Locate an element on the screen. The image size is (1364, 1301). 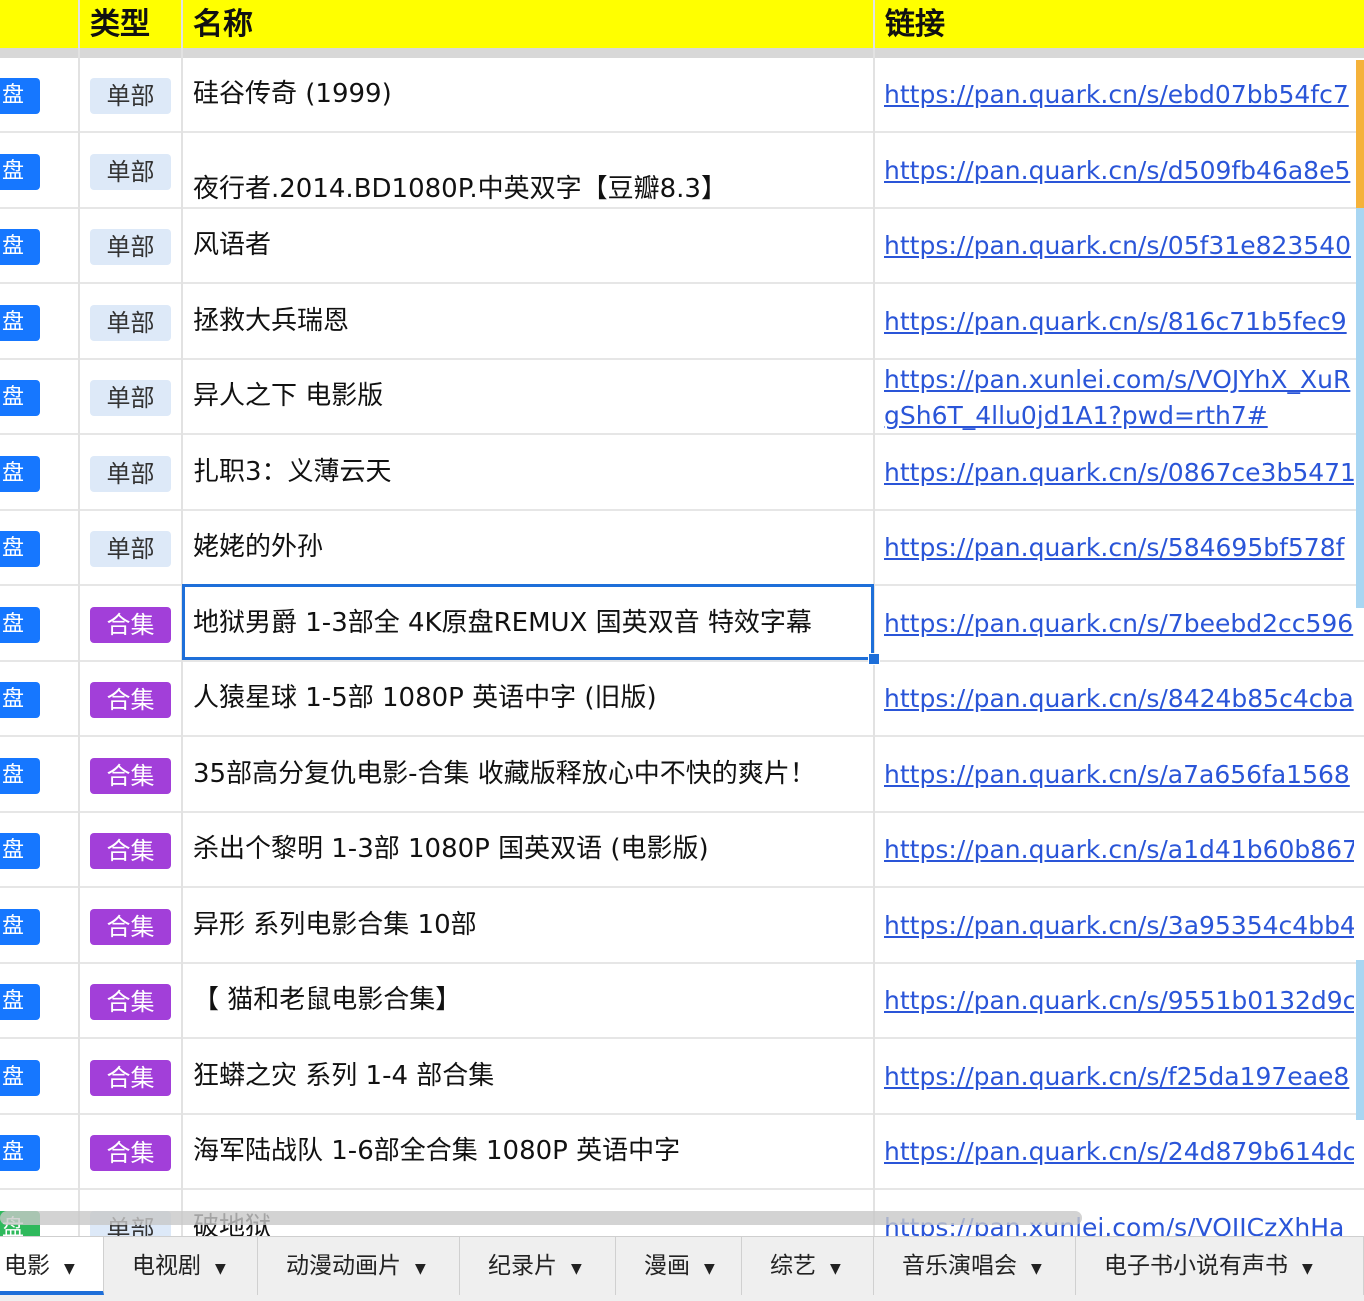
name-cell: 地狱男爵 1-3部全 4K原盘REMUX 国英双音 特效字幕 is located at coordinates (528, 623).